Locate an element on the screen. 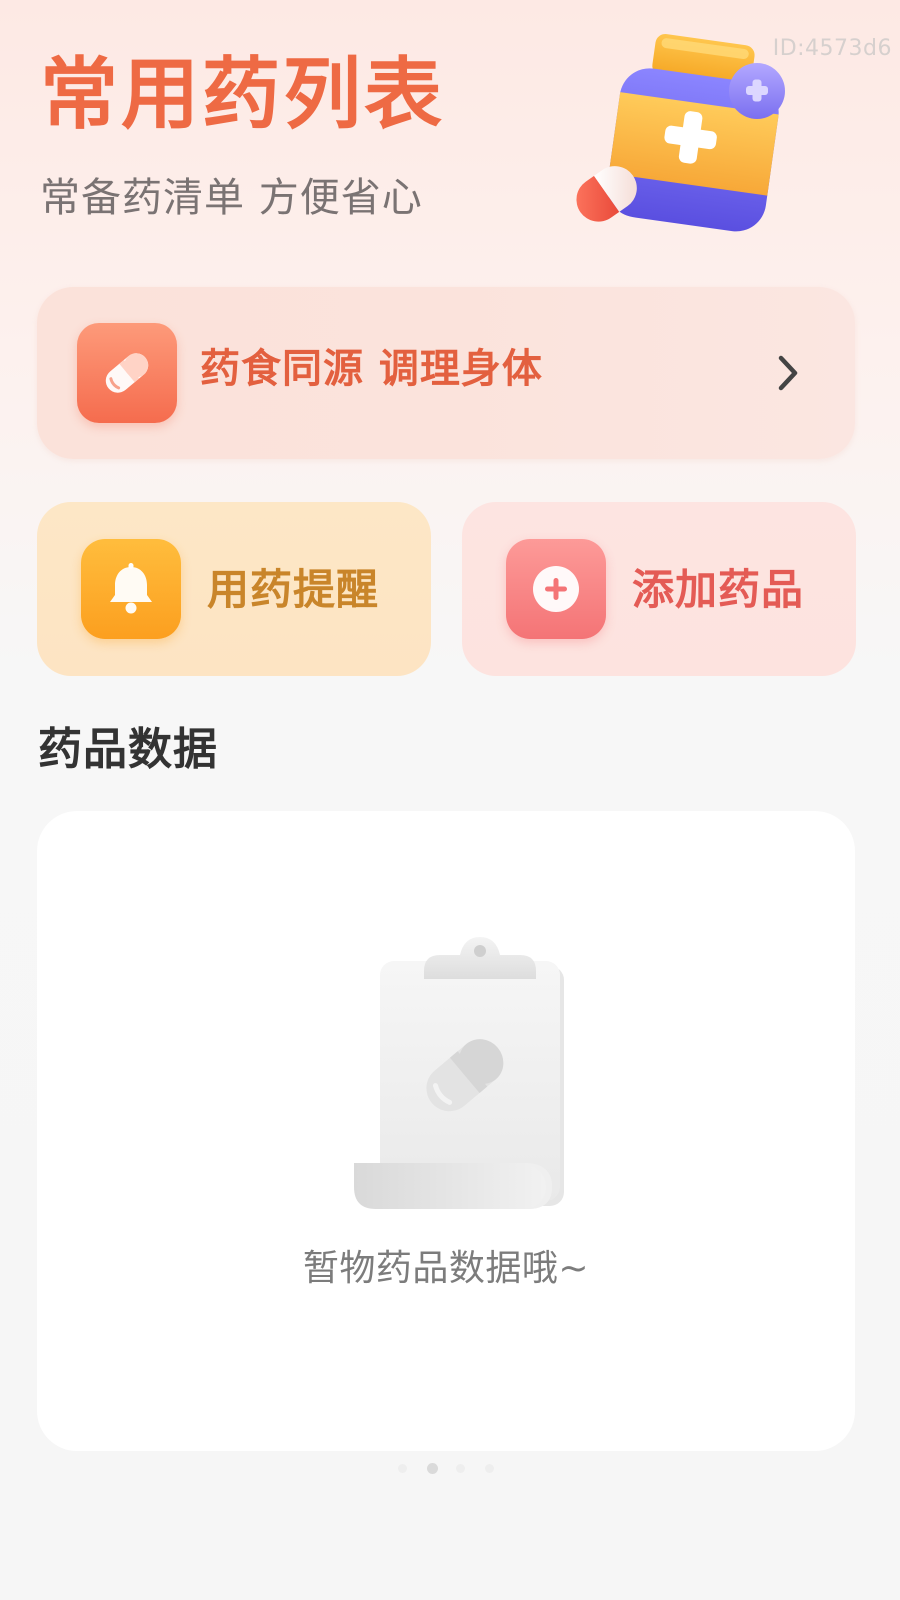  add-medicine-label: 添加药品 is located at coordinates (718, 589).